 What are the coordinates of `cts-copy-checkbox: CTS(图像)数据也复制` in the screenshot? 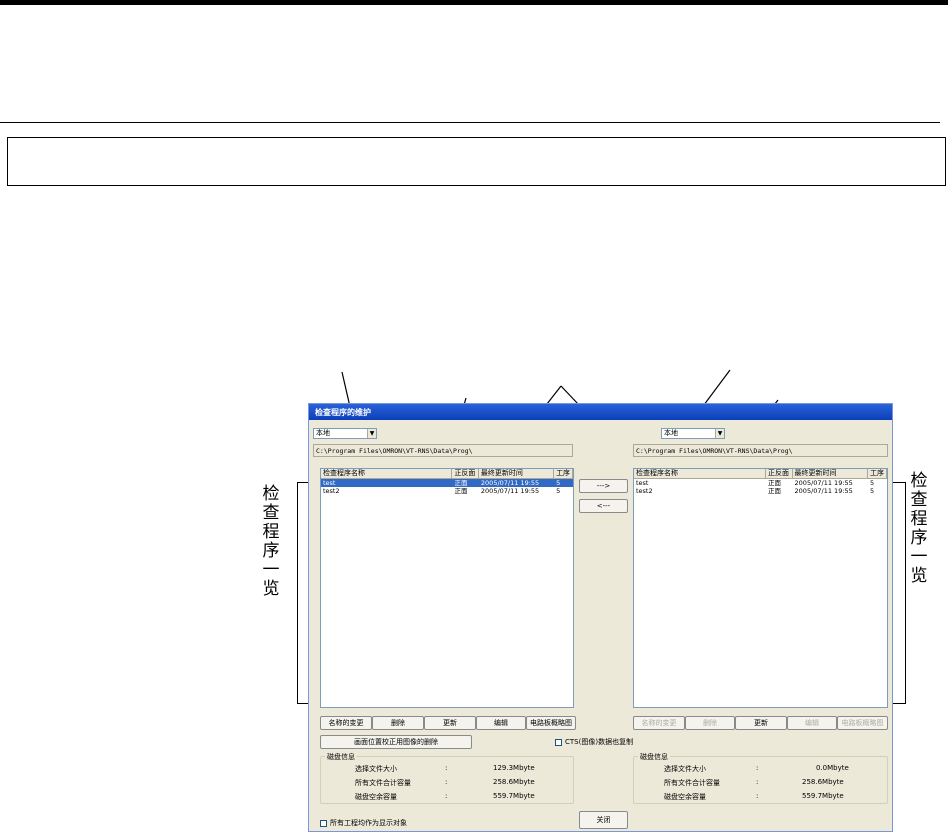 It's located at (594, 742).